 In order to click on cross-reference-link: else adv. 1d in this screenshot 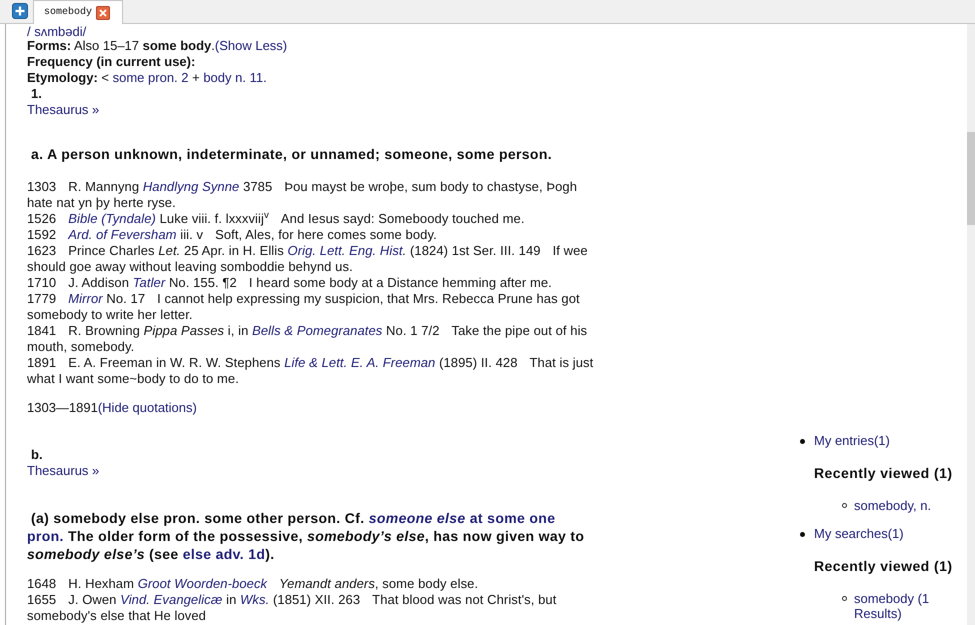, I will do `click(224, 554)`.